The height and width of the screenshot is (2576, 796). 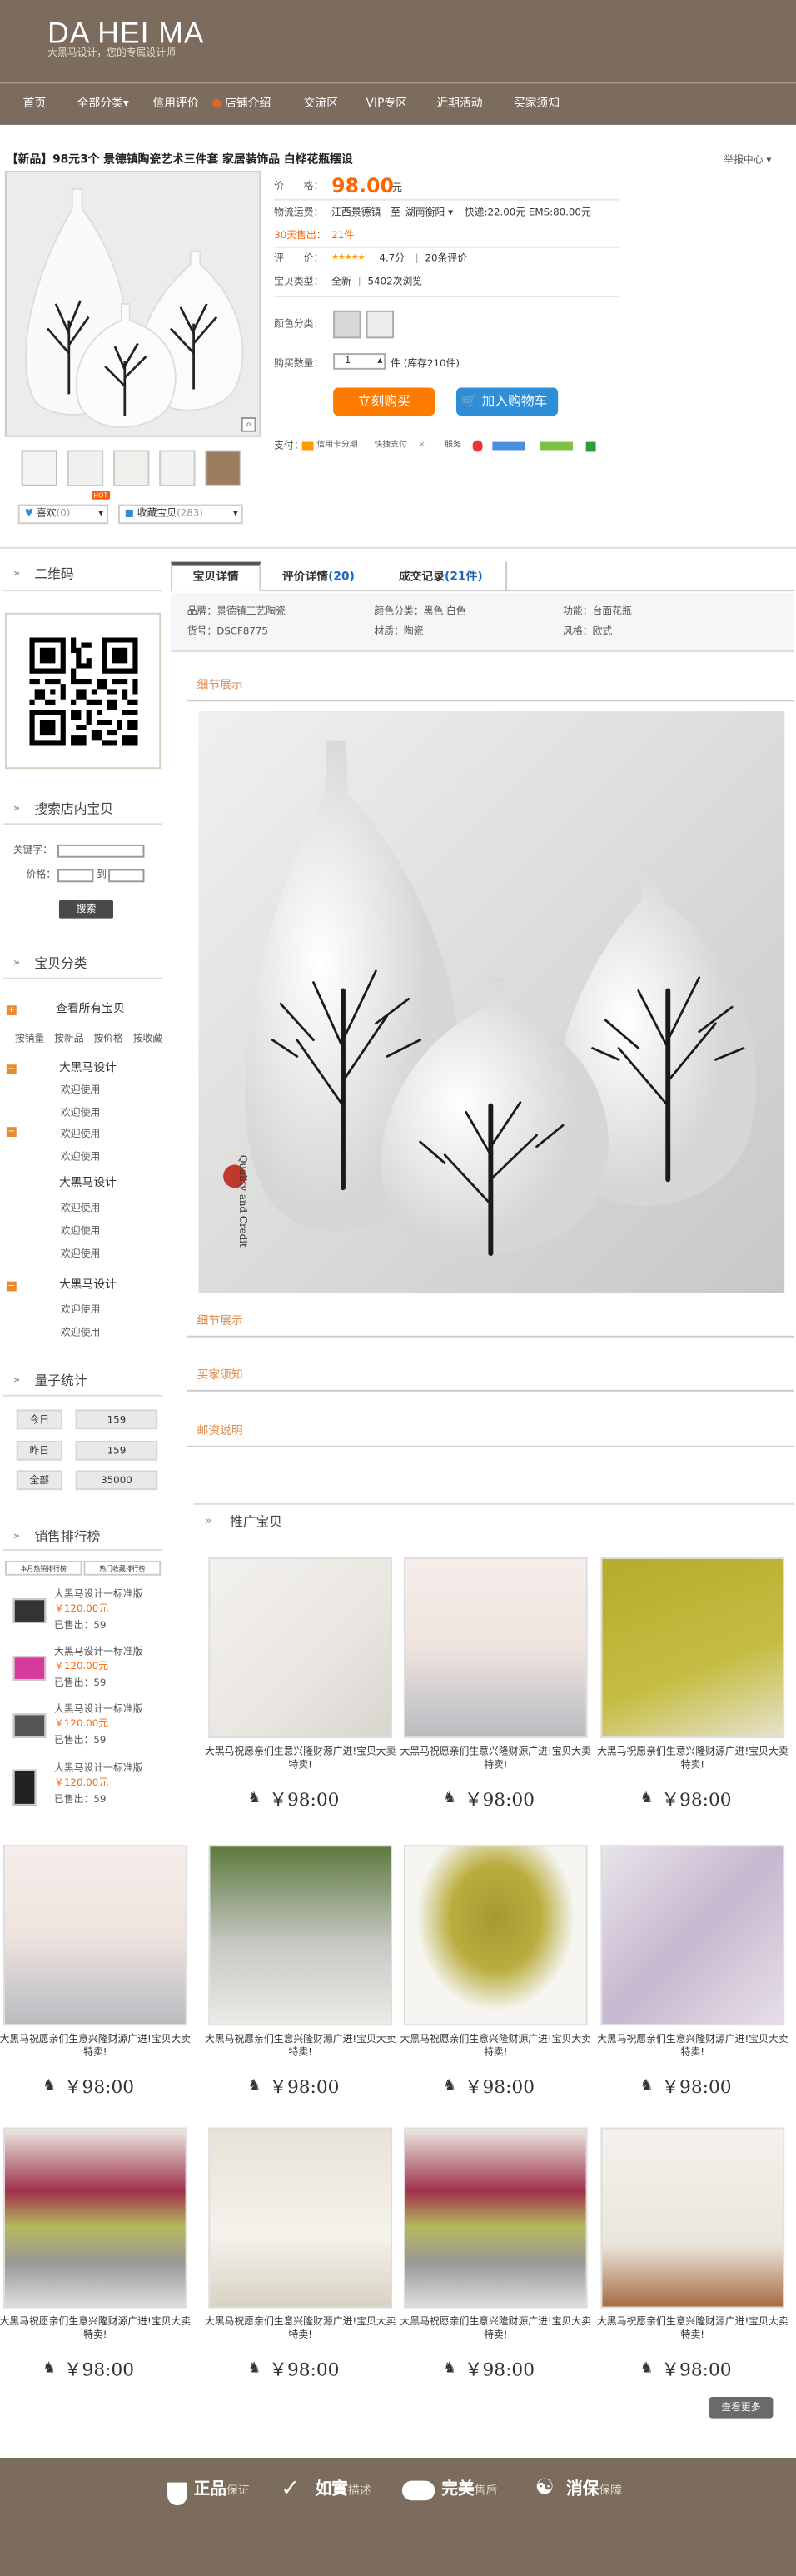 What do you see at coordinates (248, 104) in the screenshot?
I see `nav-store-intro: 店铺介绍` at bounding box center [248, 104].